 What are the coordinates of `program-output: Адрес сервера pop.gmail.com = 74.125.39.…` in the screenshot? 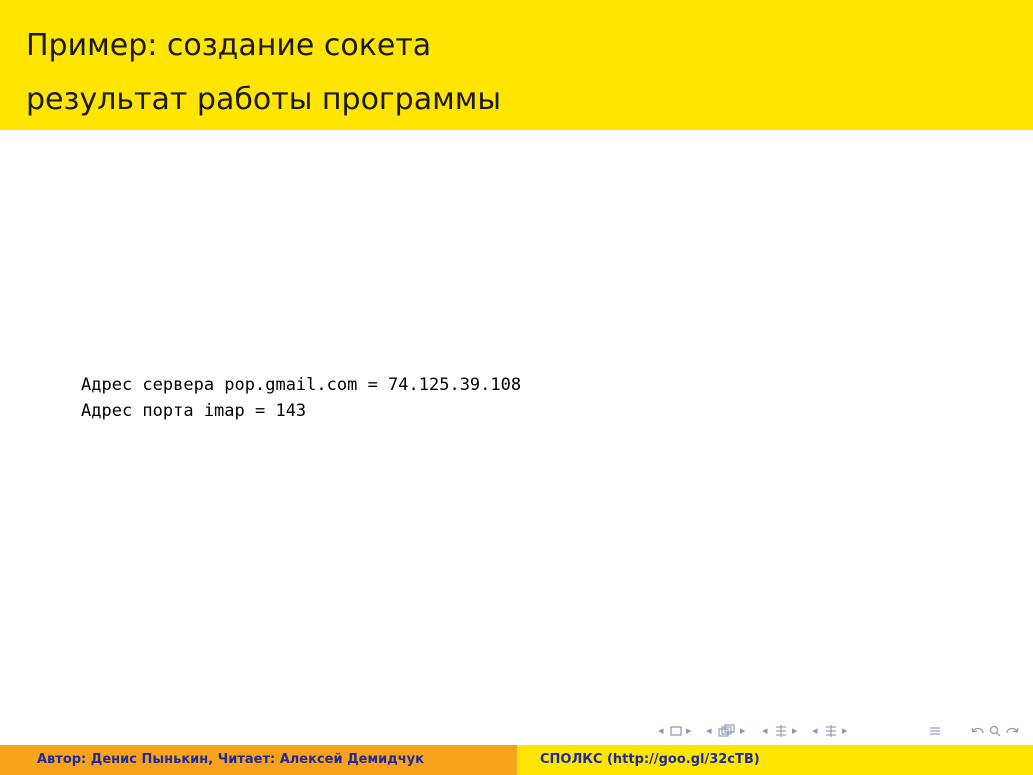 It's located at (301, 398).